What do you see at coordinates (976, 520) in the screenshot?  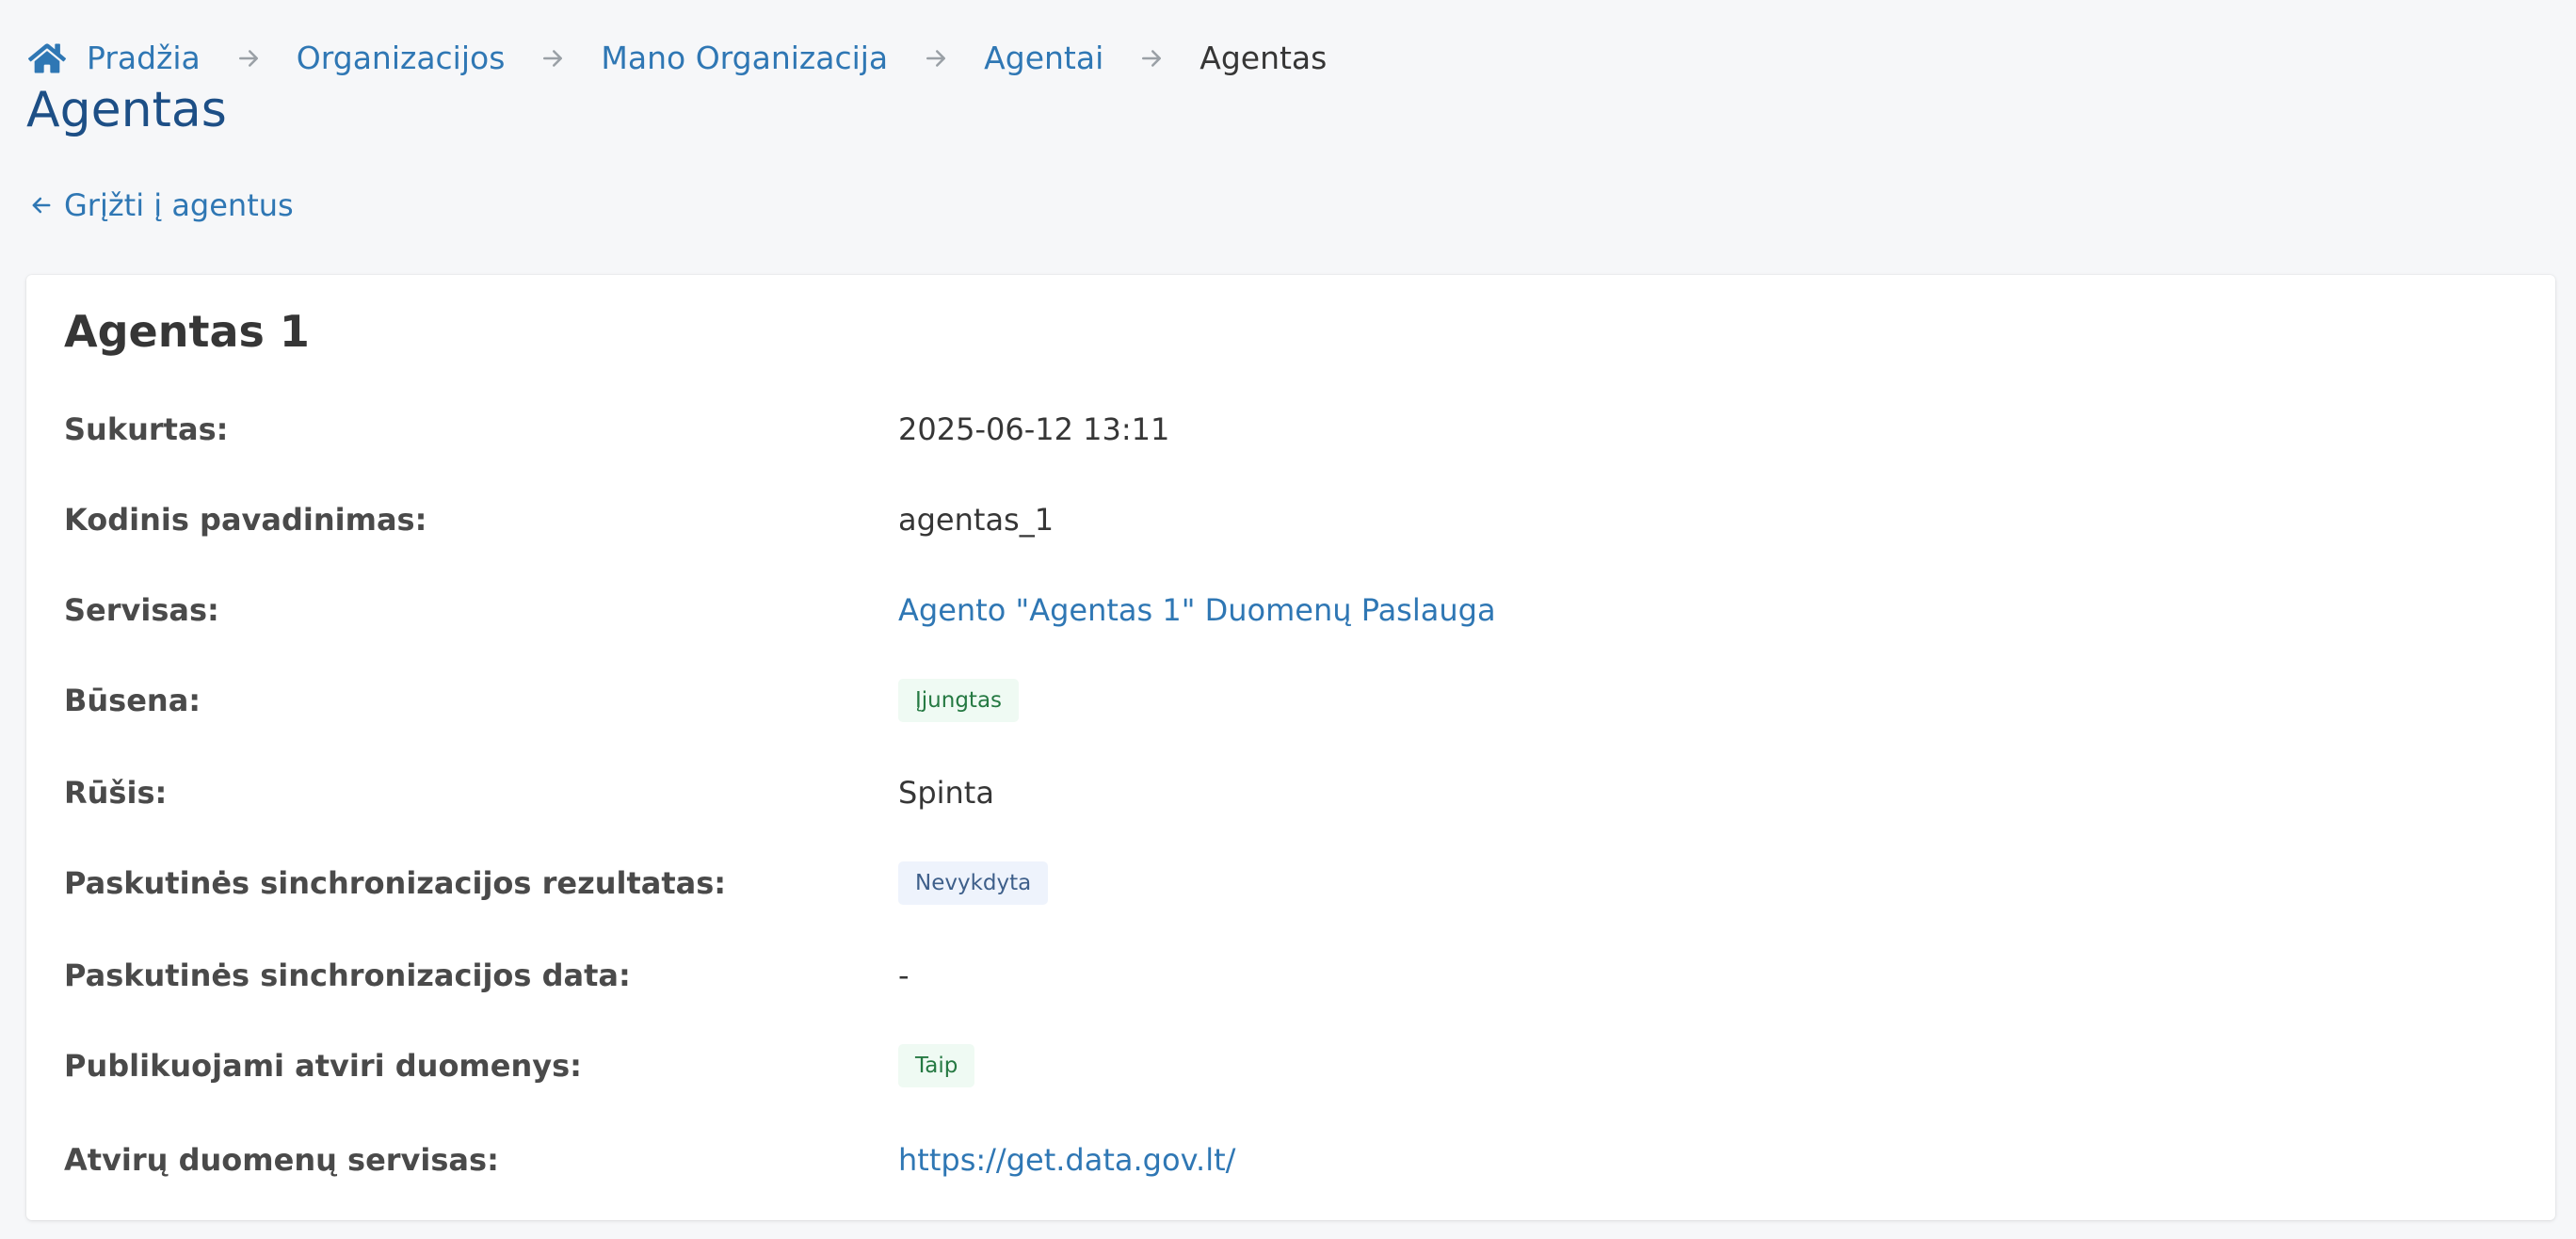 I see `code-name-value: agentas_1` at bounding box center [976, 520].